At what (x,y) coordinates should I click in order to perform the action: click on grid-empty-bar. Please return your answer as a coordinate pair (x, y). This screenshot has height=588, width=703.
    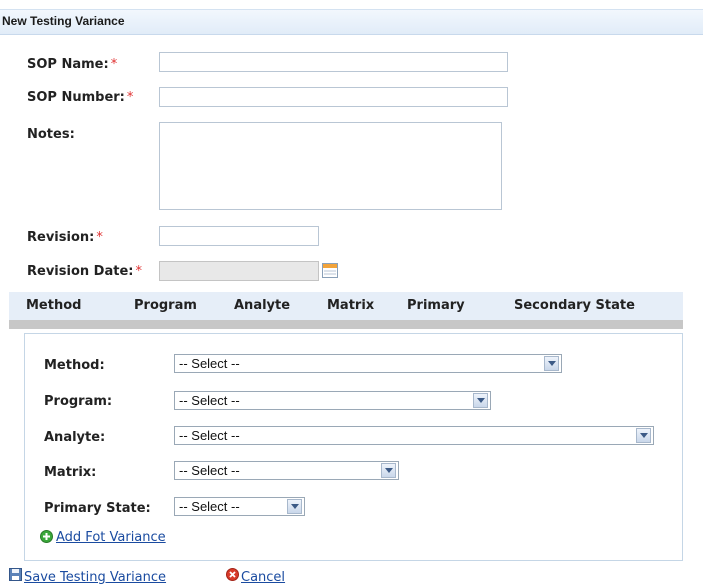
    Looking at the image, I should click on (346, 324).